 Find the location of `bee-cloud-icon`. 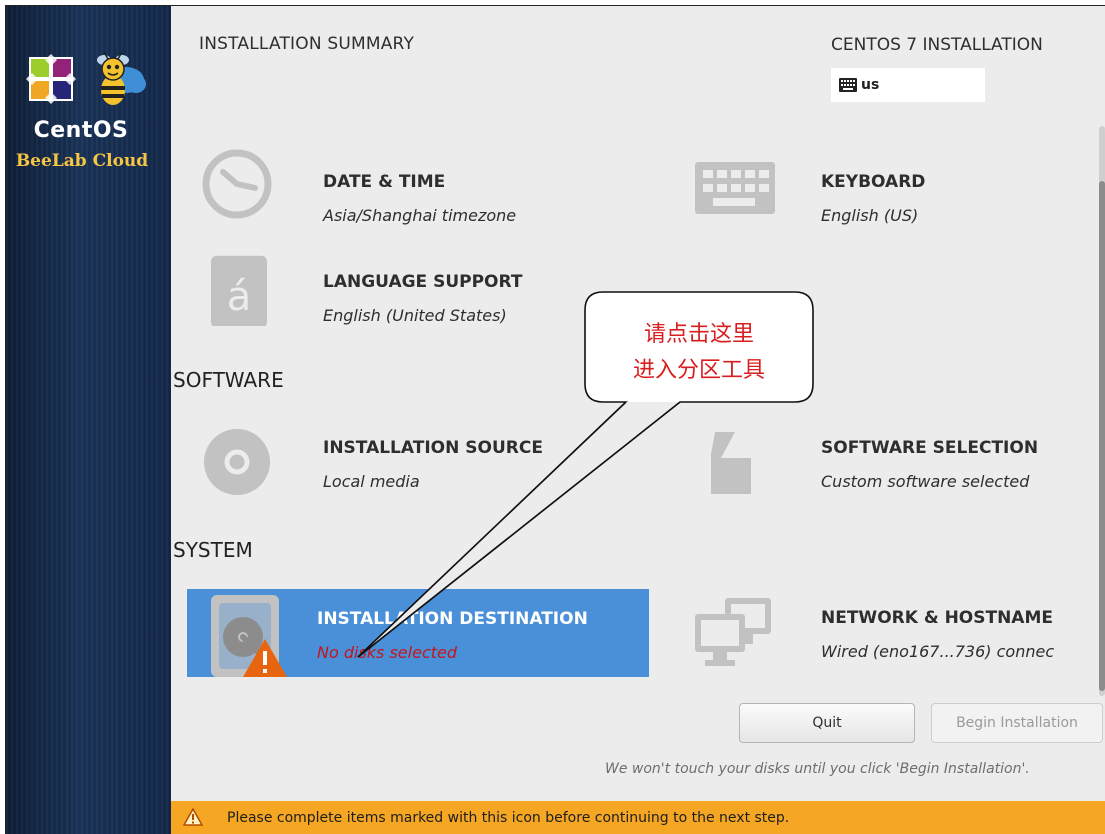

bee-cloud-icon is located at coordinates (121, 78).